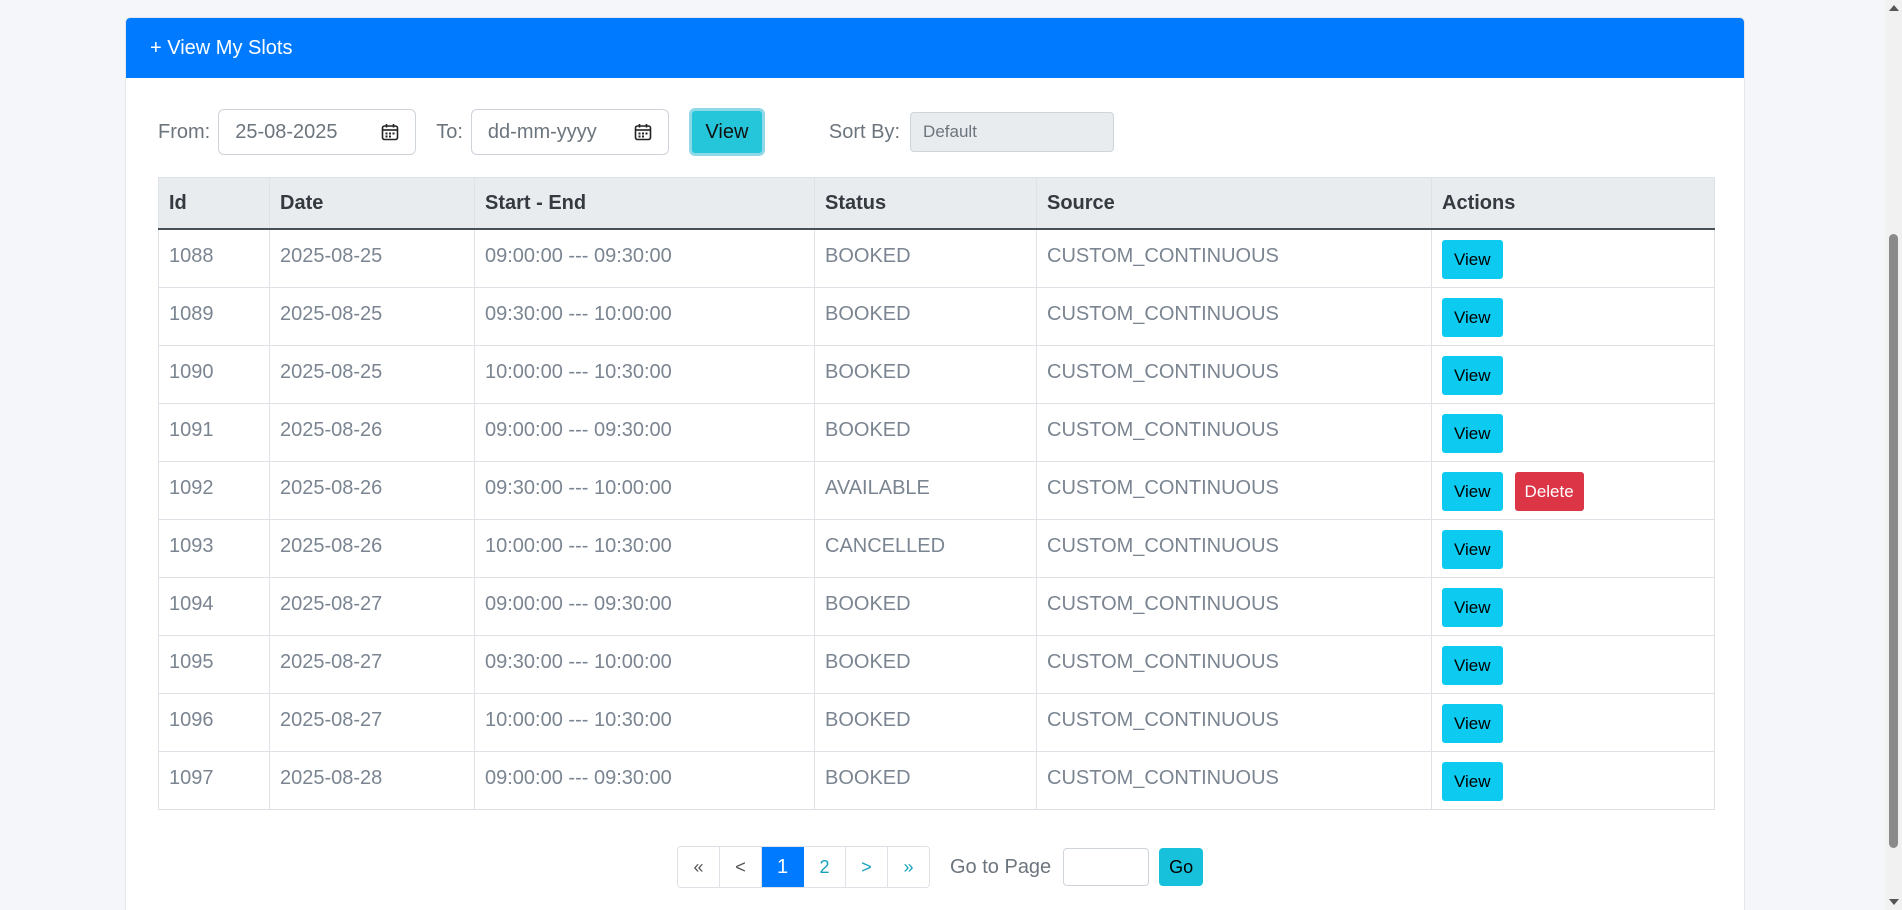  Describe the element at coordinates (1549, 491) in the screenshot. I see `delete-button: Delete` at that location.